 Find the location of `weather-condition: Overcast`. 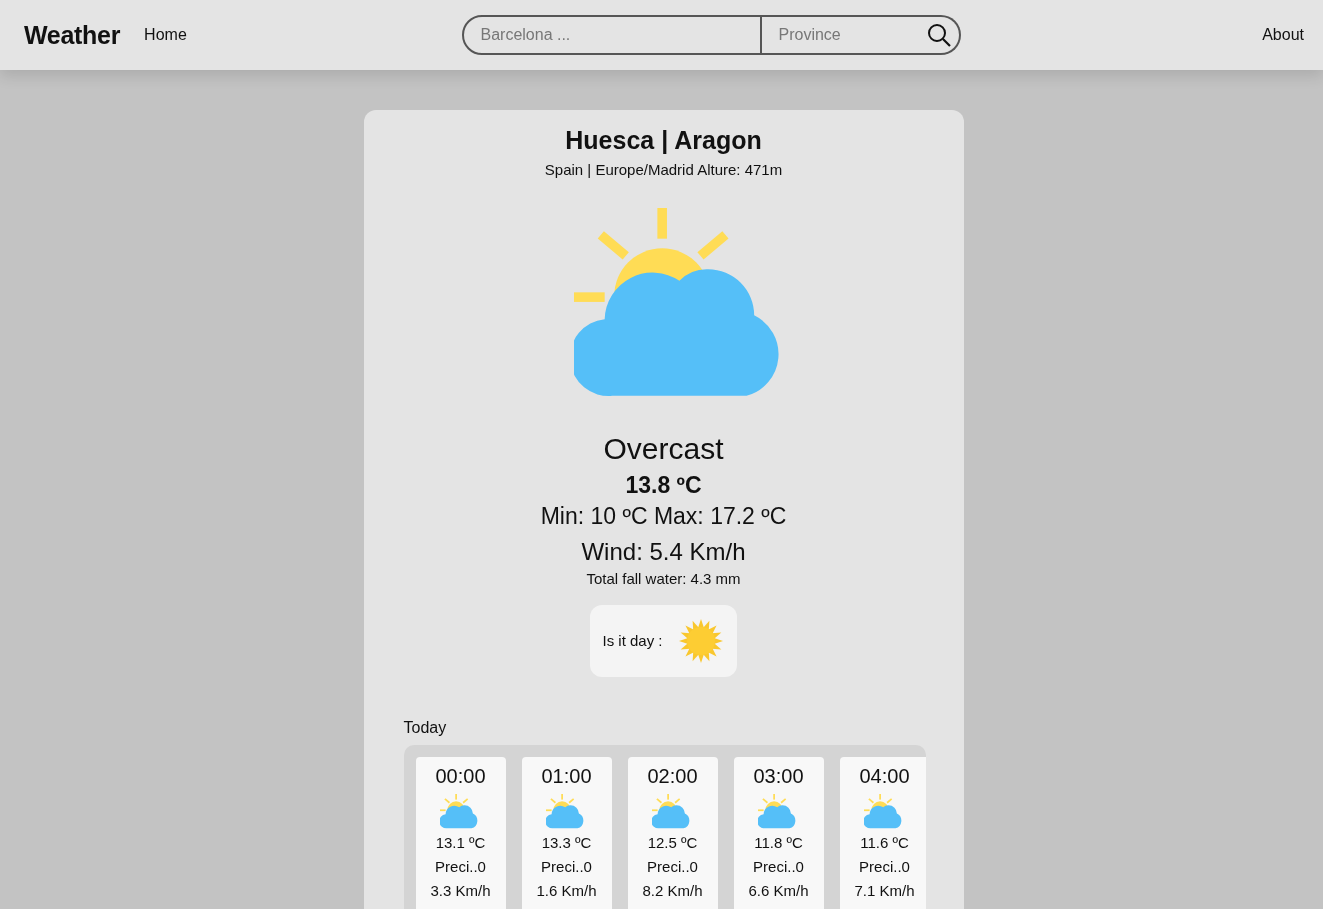

weather-condition: Overcast is located at coordinates (663, 448).